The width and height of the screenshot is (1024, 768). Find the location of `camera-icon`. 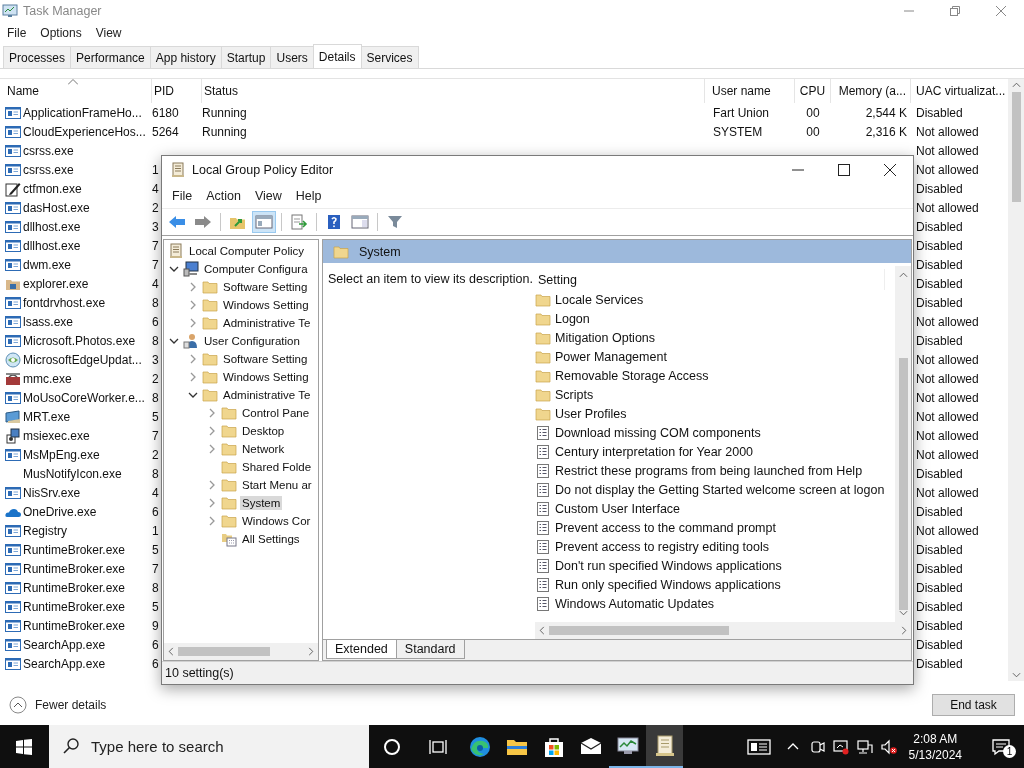

camera-icon is located at coordinates (816, 746).